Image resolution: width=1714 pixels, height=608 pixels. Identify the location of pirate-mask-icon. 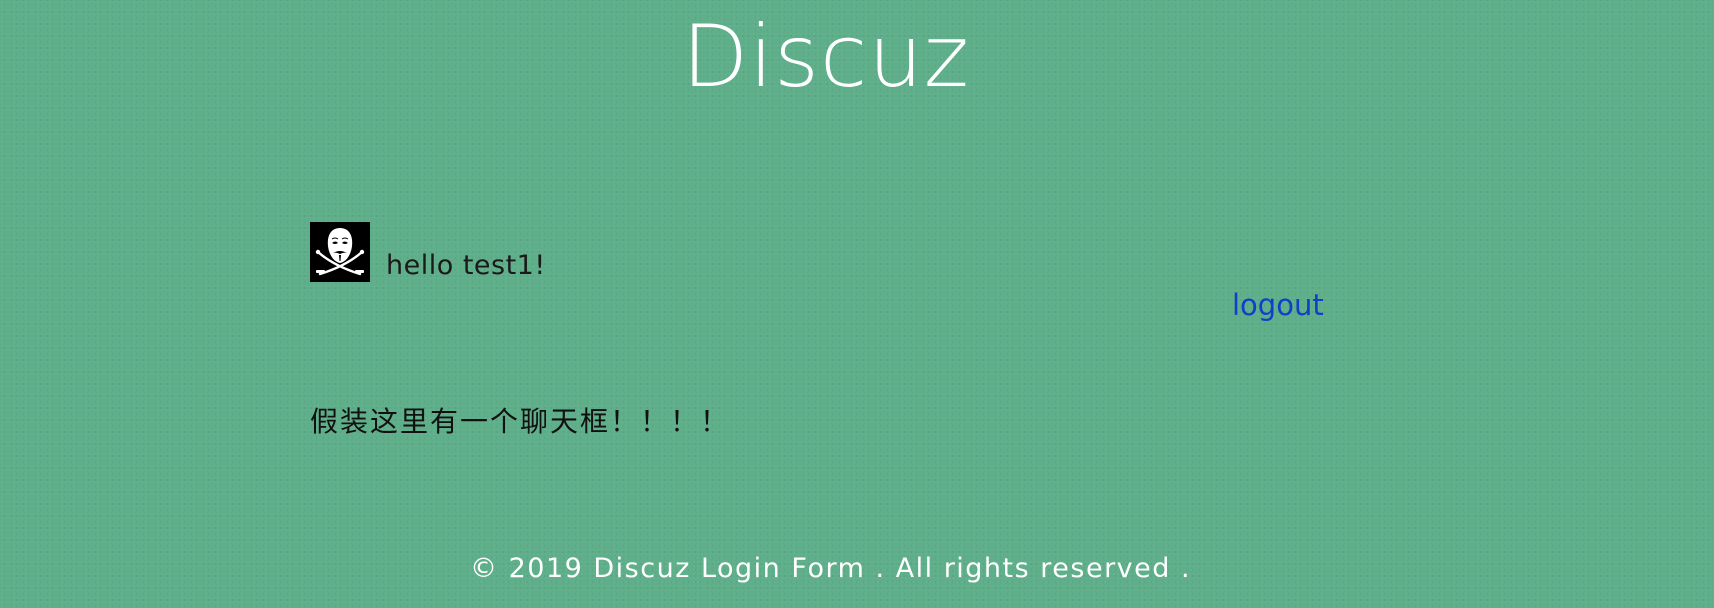
(340, 252).